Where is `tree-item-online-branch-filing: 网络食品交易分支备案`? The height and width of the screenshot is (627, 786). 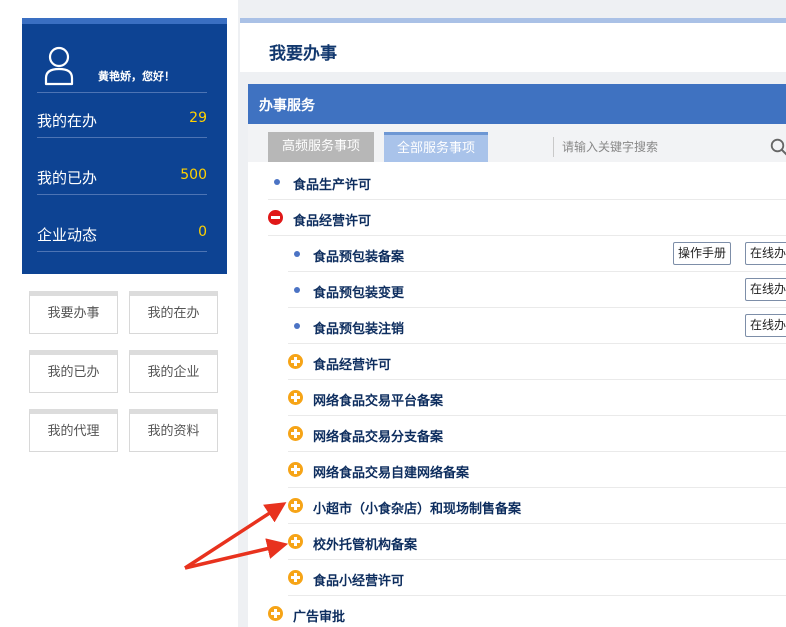
tree-item-online-branch-filing: 网络食品交易分支备案 is located at coordinates (537, 434).